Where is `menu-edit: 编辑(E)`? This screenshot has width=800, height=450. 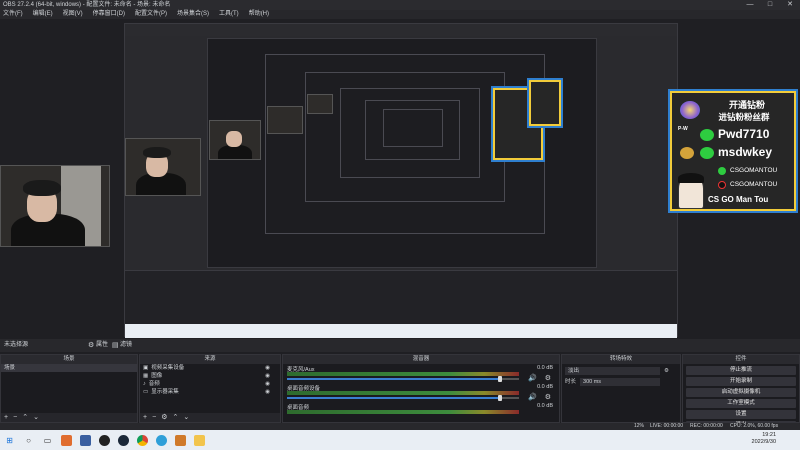
menu-edit: 编辑(E) is located at coordinates (43, 14).